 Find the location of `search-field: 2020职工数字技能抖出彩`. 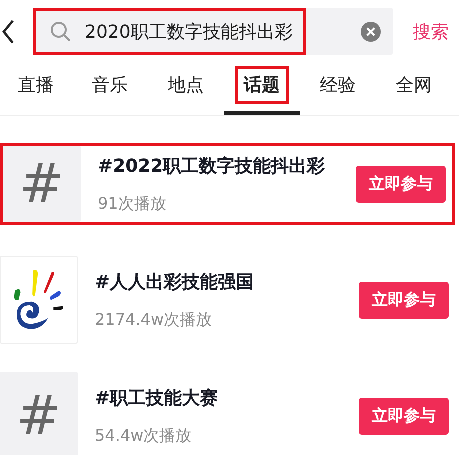

search-field: 2020职工数字技能抖出彩 is located at coordinates (213, 31).